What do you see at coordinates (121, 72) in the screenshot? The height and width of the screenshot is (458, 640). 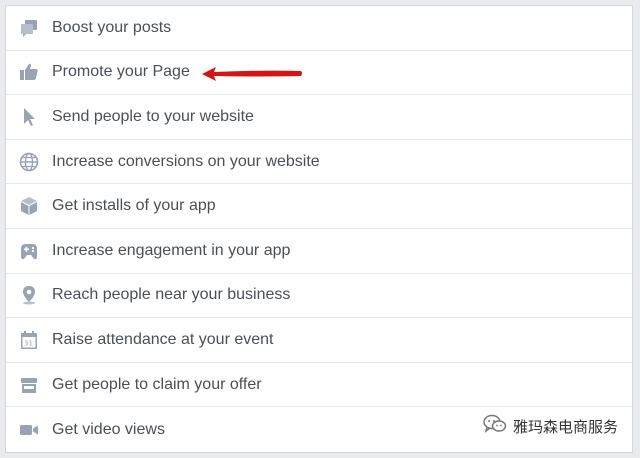 I see `objective-label: Promote your Page` at bounding box center [121, 72].